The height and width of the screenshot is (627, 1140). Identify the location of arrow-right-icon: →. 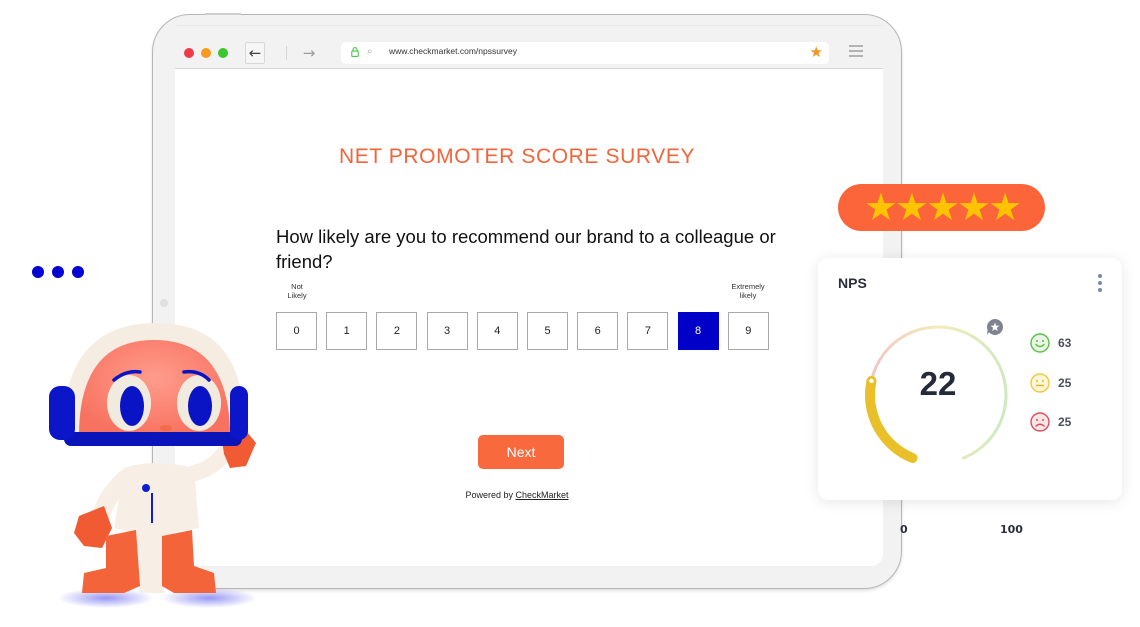
(309, 53).